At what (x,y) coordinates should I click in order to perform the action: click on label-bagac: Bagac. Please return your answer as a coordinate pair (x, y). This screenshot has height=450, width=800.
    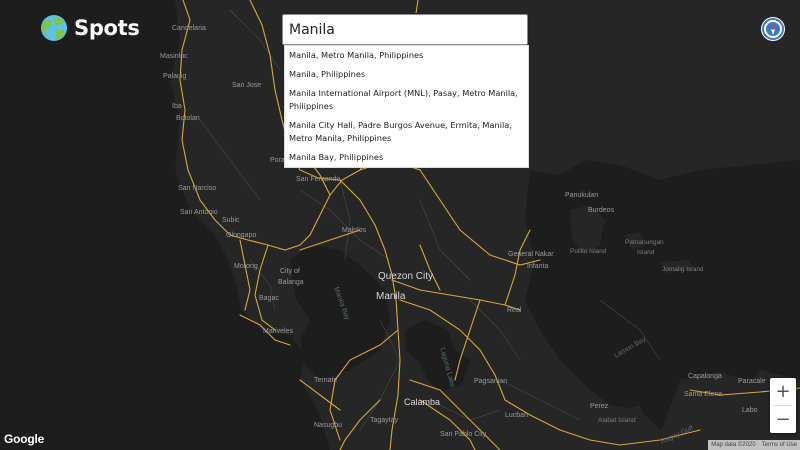
    Looking at the image, I should click on (269, 298).